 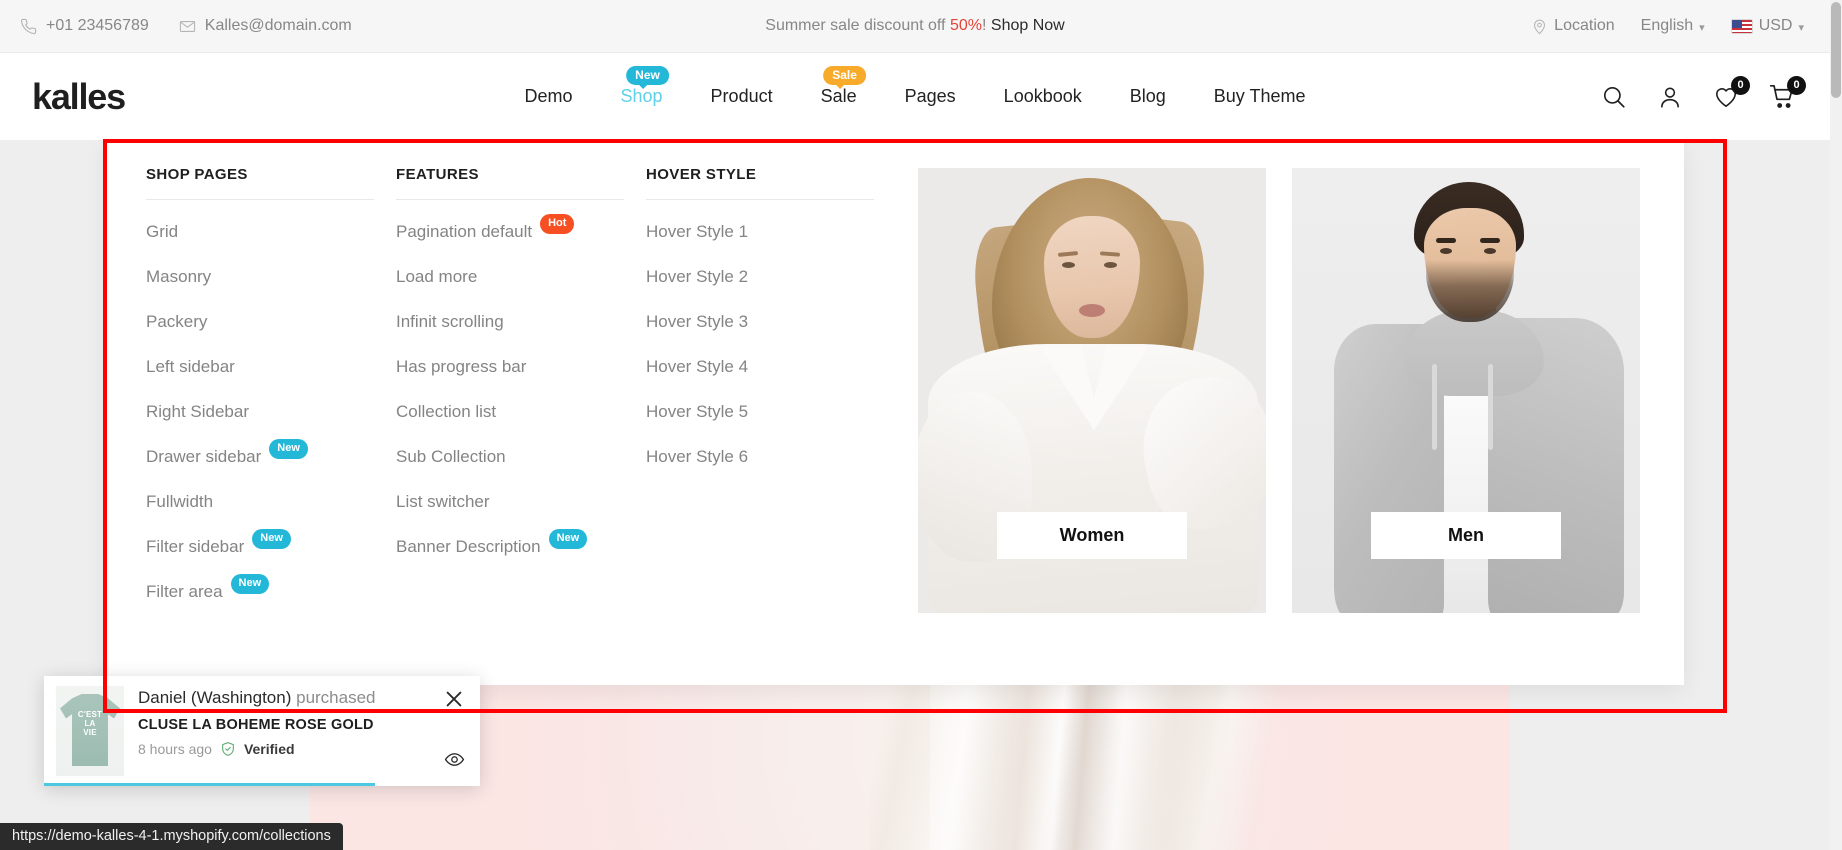 What do you see at coordinates (443, 501) in the screenshot?
I see `menu-link-list-switcher: List switcher` at bounding box center [443, 501].